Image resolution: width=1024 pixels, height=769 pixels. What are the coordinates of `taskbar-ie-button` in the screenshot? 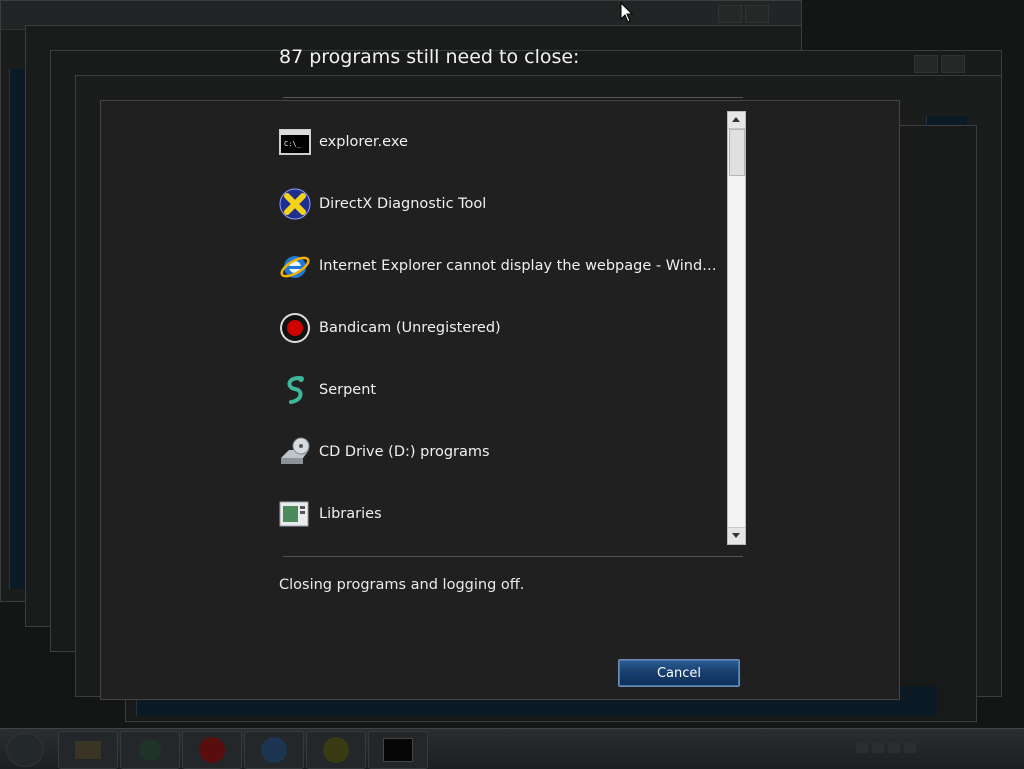 It's located at (274, 750).